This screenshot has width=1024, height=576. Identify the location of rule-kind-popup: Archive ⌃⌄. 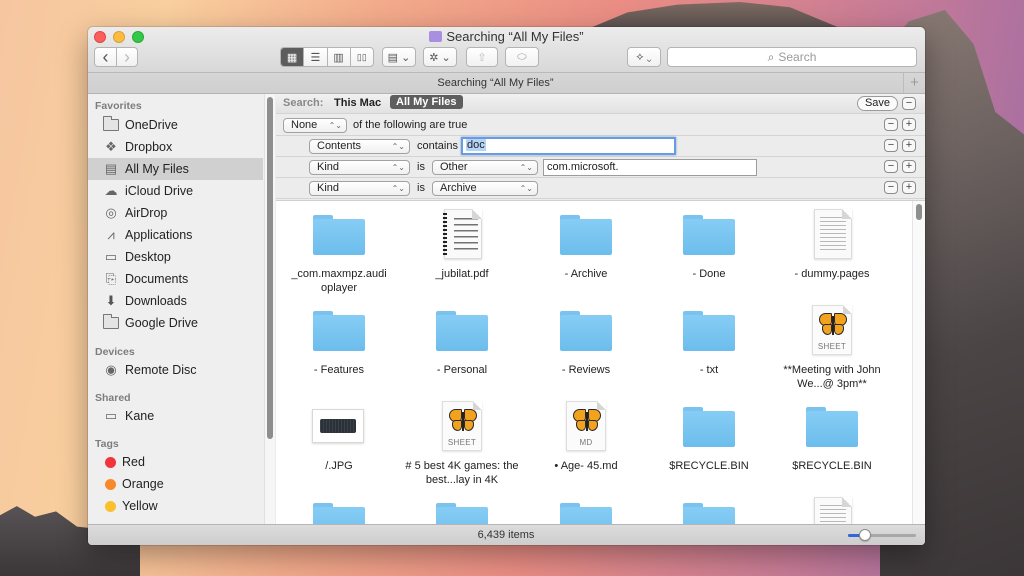
(485, 188).